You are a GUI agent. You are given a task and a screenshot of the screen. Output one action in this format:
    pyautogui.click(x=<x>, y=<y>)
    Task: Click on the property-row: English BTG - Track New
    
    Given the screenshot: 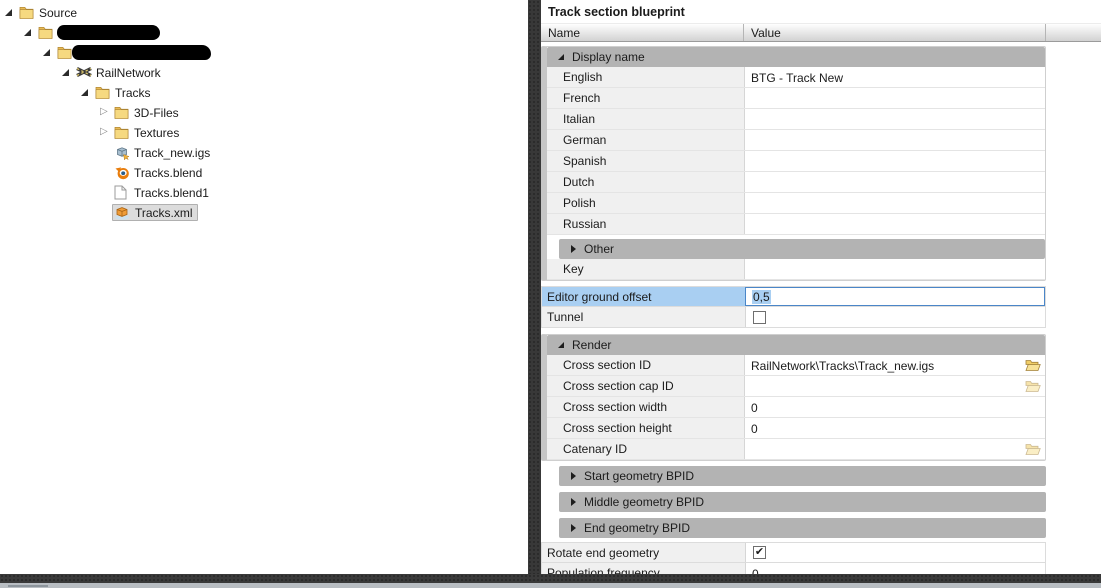 What is the action you would take?
    pyautogui.click(x=796, y=77)
    